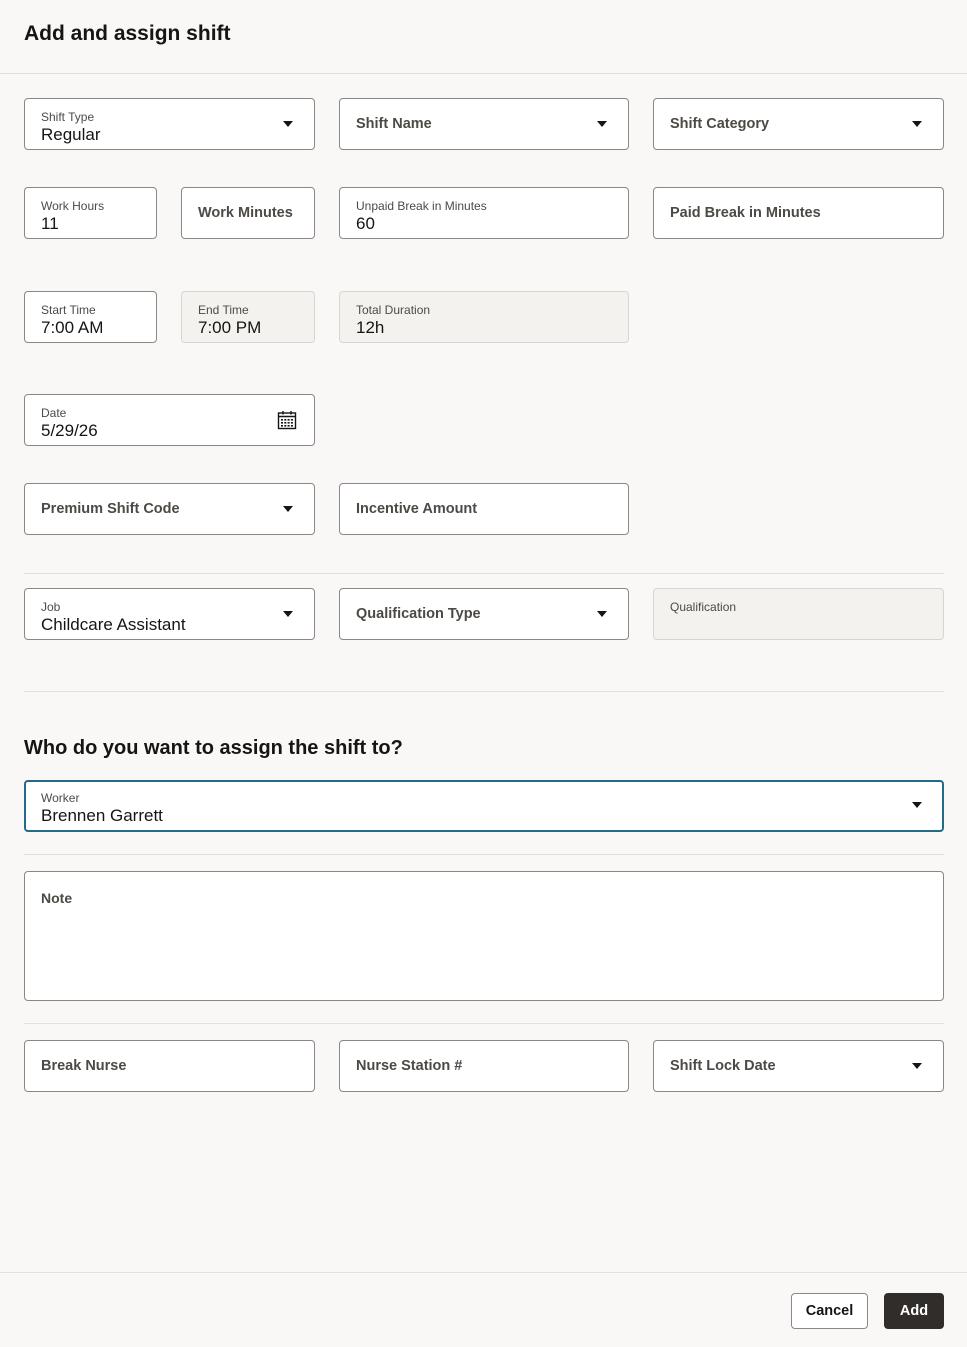 Image resolution: width=967 pixels, height=1347 pixels. What do you see at coordinates (213, 748) in the screenshot?
I see `assign-section-title: Who do you want to assign the shift to?` at bounding box center [213, 748].